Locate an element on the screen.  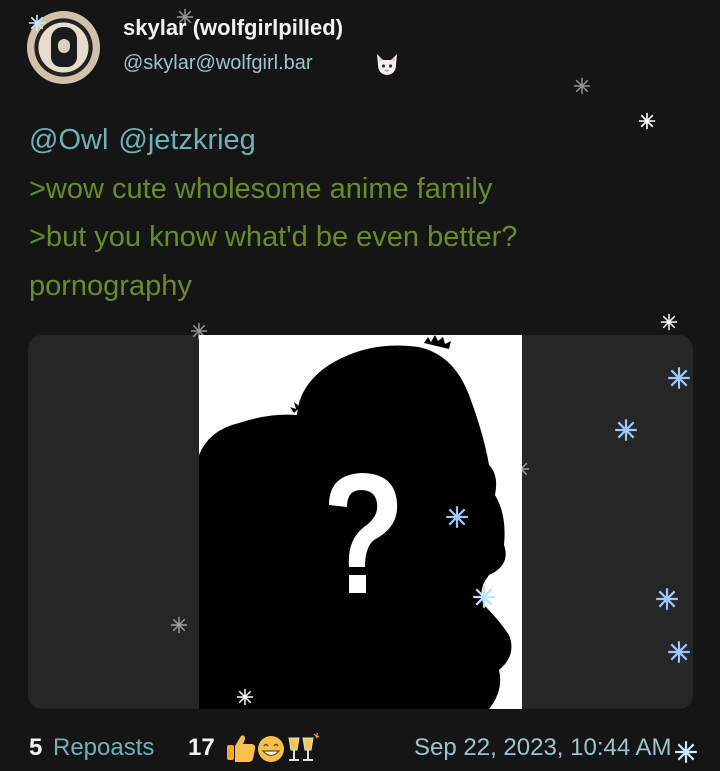
clinking-glasses-emoji-icon is located at coordinates (304, 747).